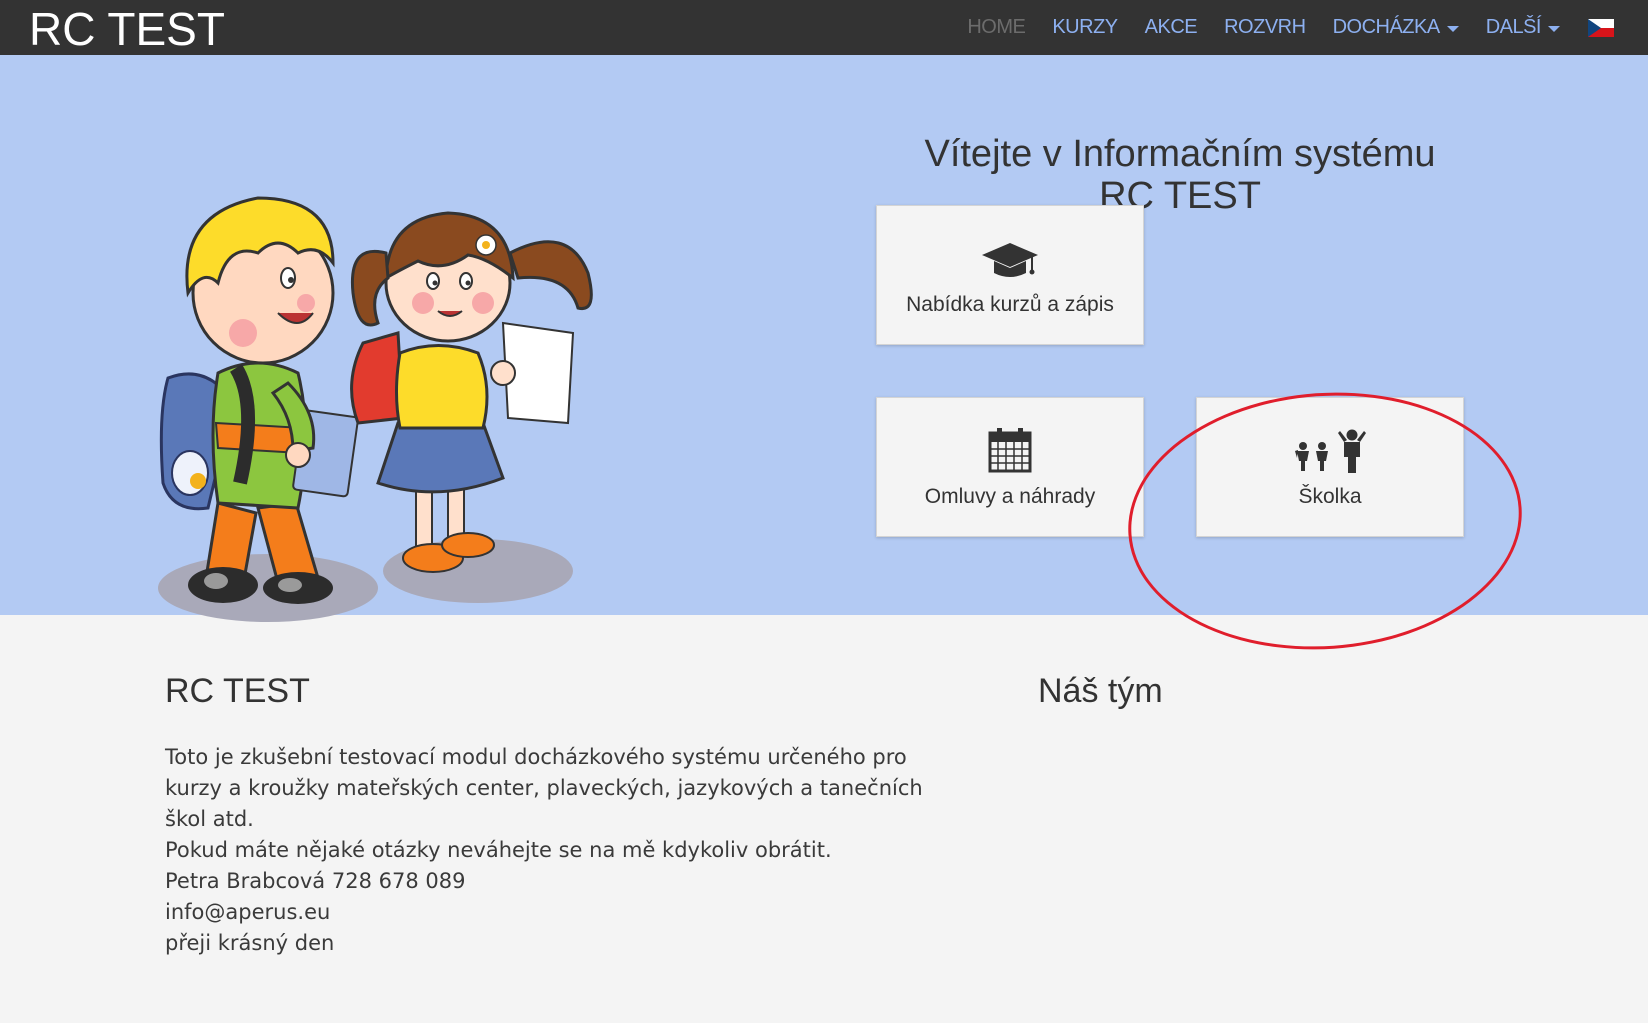 This screenshot has width=1648, height=1023. Describe the element at coordinates (996, 27) in the screenshot. I see `nav-item-home: HOME` at that location.